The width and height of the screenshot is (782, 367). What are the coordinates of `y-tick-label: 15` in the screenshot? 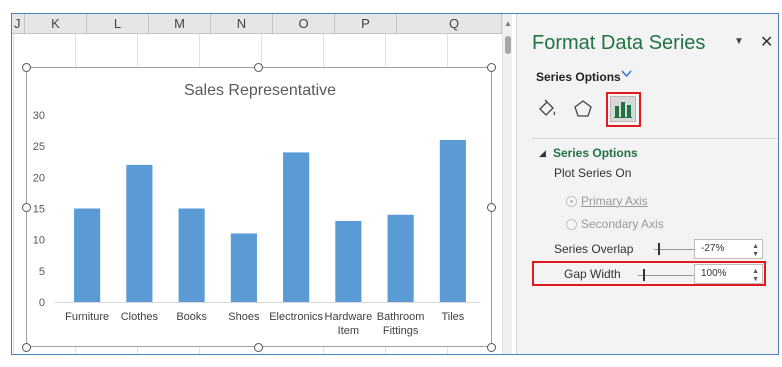 It's located at (39, 210).